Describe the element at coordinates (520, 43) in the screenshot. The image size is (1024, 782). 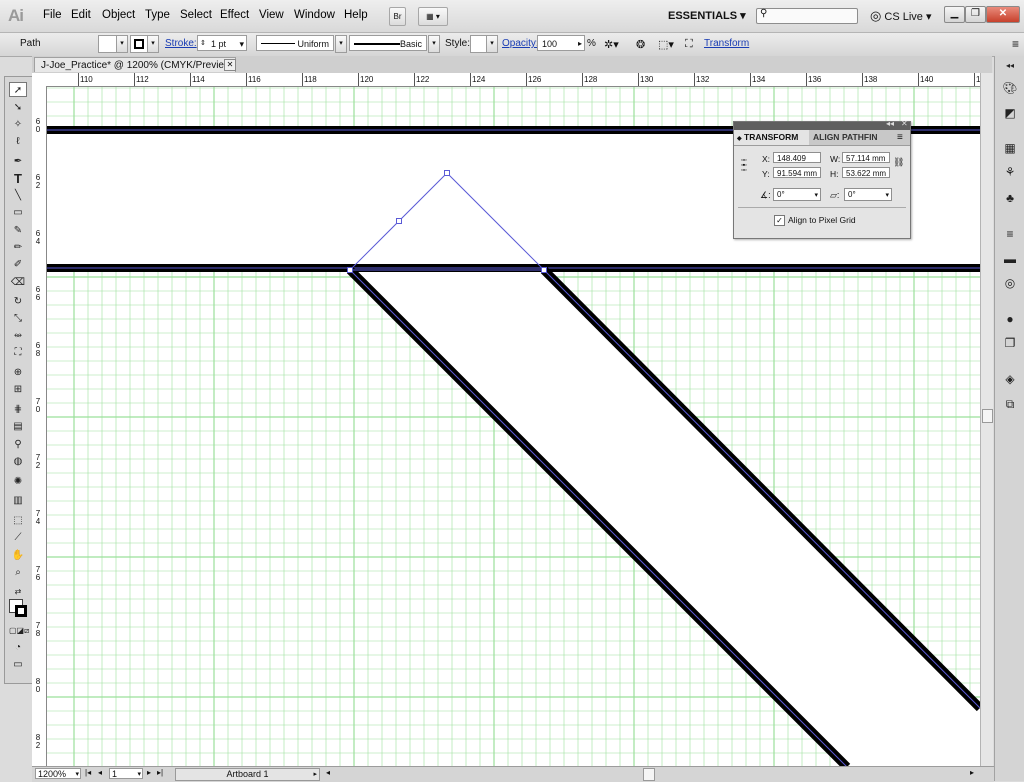
I see `opacity-panel-link: Opacity:` at that location.